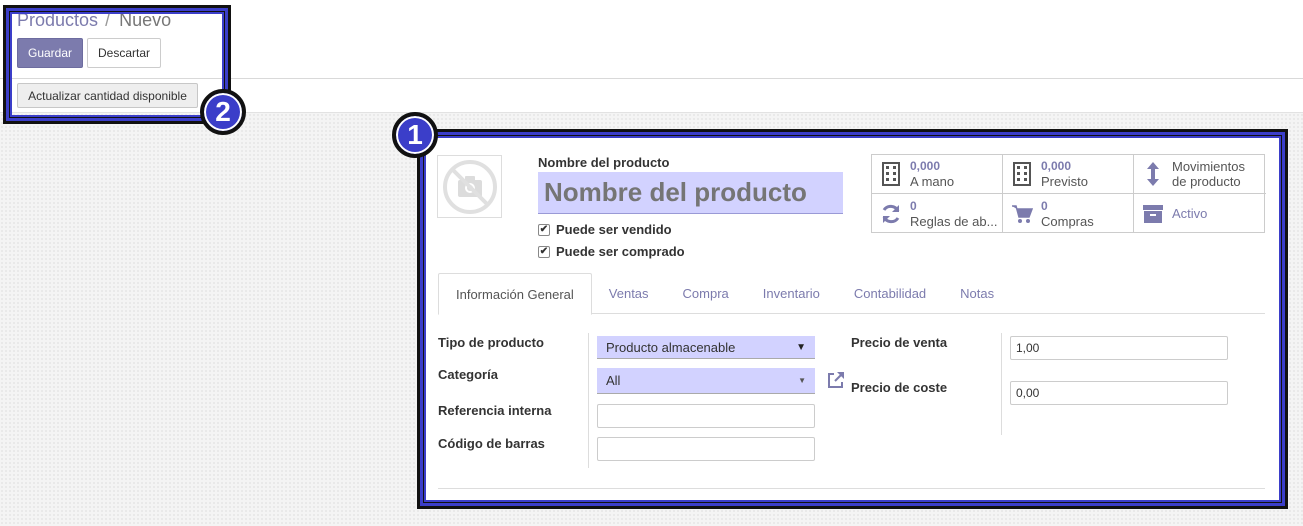 This screenshot has width=1303, height=526. What do you see at coordinates (223, 112) in the screenshot?
I see `annotation-badge-2: 2` at bounding box center [223, 112].